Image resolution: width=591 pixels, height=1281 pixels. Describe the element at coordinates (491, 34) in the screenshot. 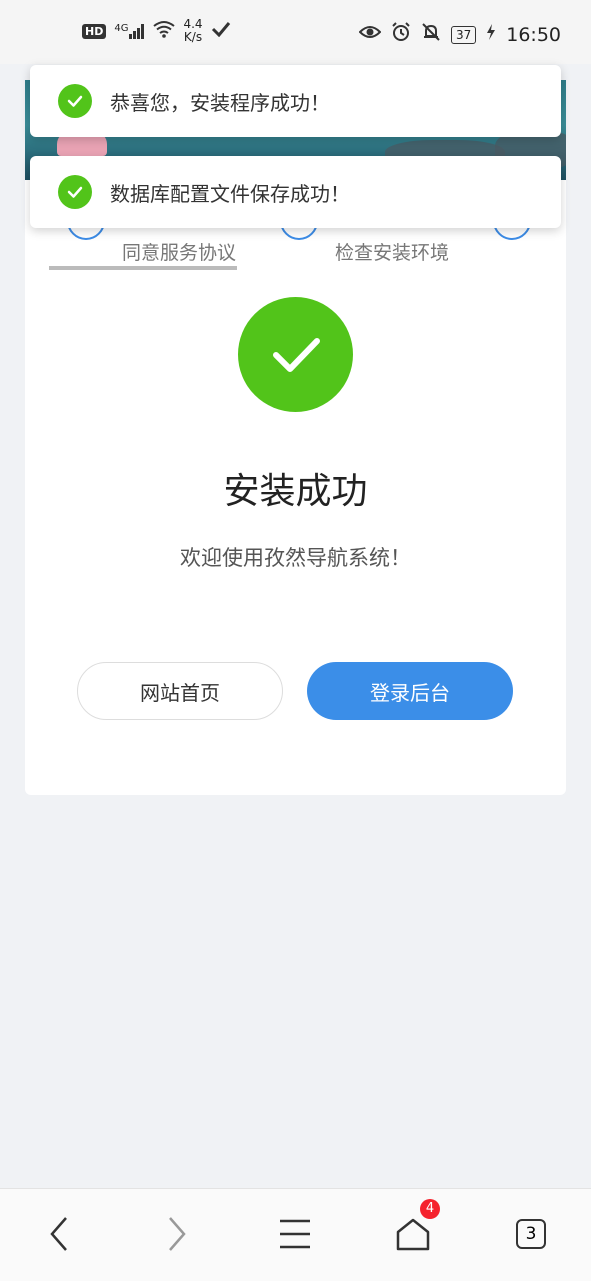

I see `charging-icon` at that location.